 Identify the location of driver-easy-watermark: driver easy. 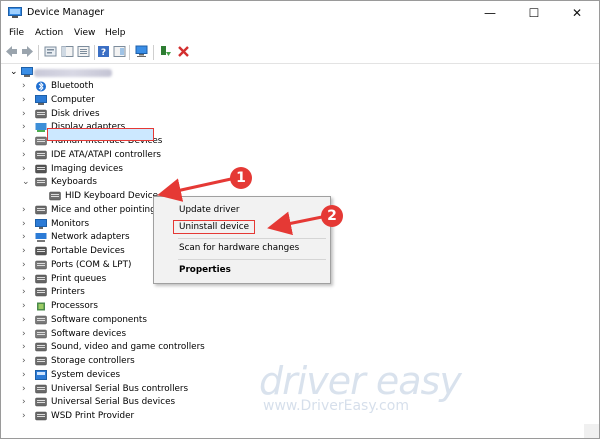
(360, 381).